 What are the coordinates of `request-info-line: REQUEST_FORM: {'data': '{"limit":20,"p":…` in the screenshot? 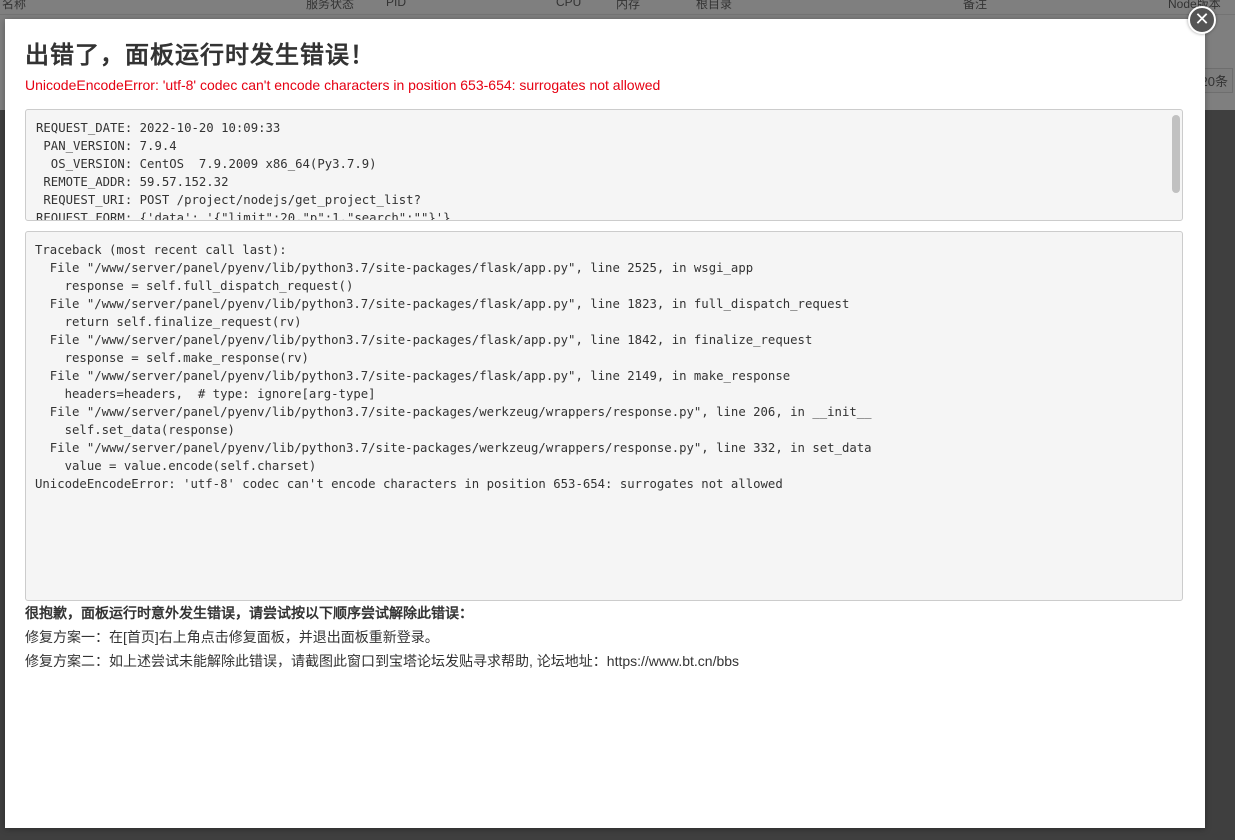 It's located at (243, 216).